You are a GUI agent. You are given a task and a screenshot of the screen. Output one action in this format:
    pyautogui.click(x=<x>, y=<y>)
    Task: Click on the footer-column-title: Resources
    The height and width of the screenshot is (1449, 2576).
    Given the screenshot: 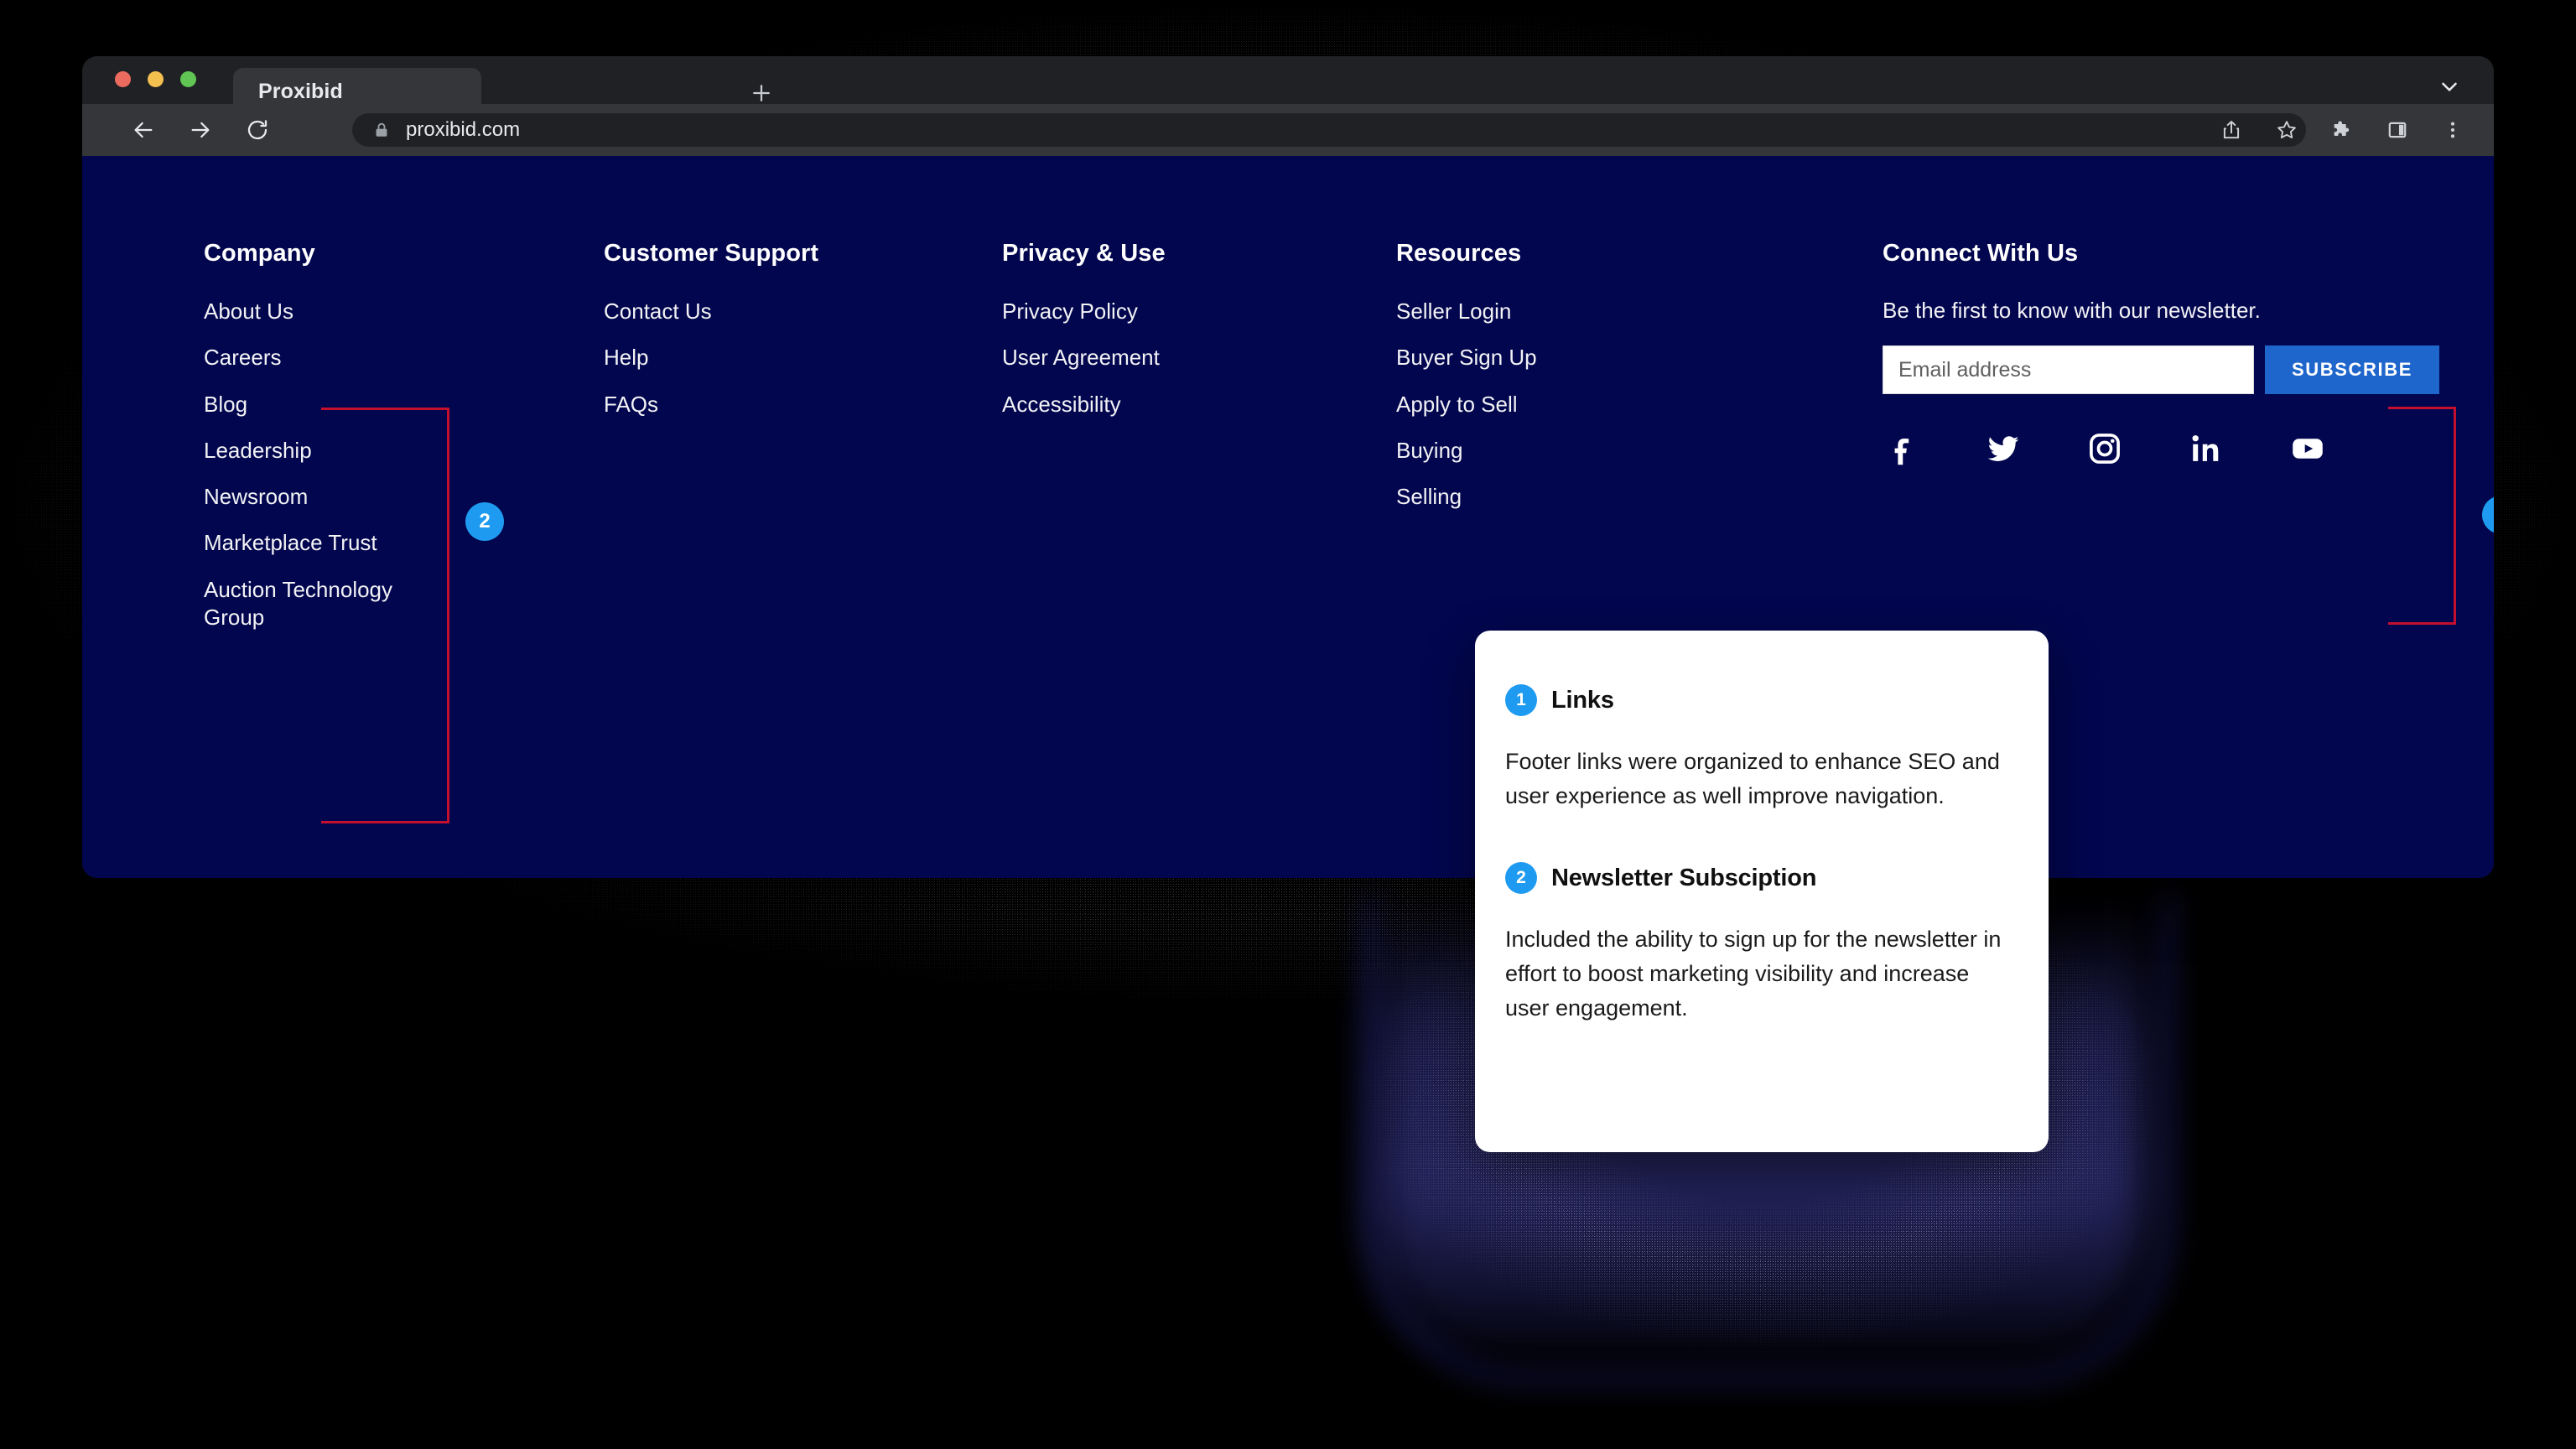 What is the action you would take?
    pyautogui.click(x=1459, y=253)
    